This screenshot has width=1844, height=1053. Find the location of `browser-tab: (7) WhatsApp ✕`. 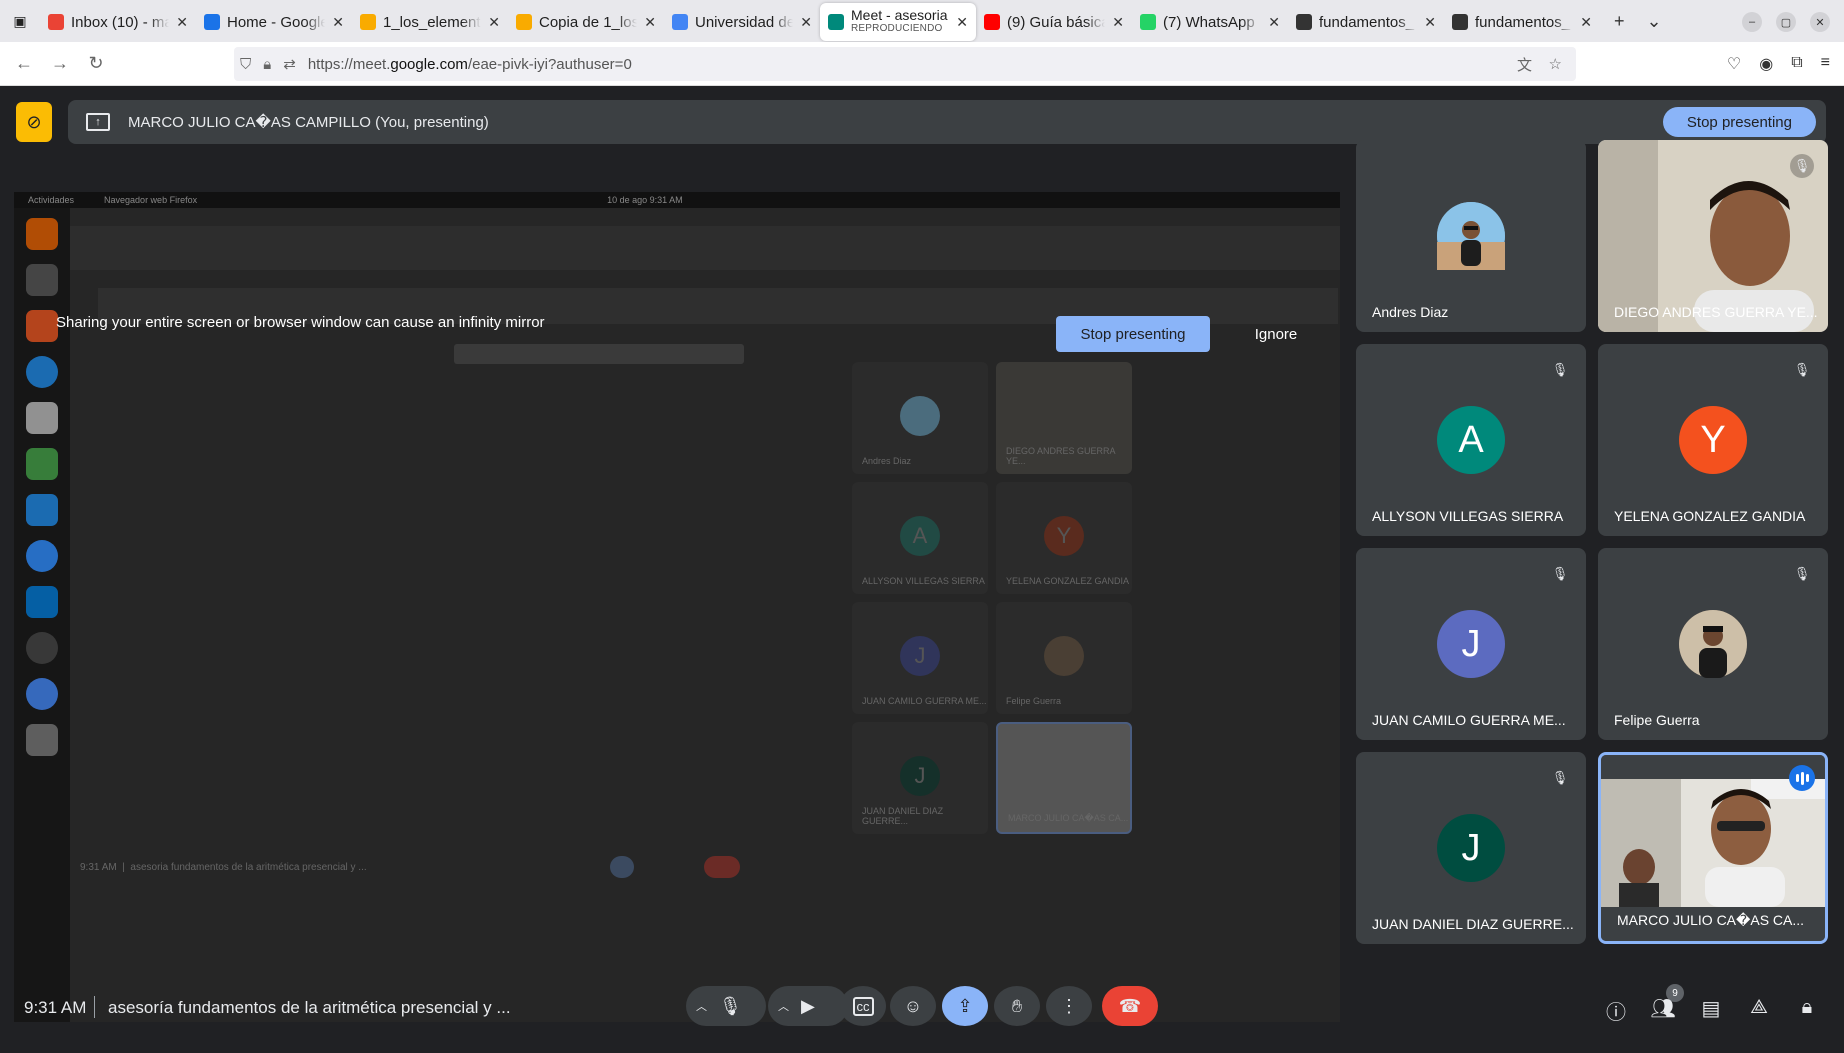

browser-tab: (7) WhatsApp ✕ is located at coordinates (1210, 22).